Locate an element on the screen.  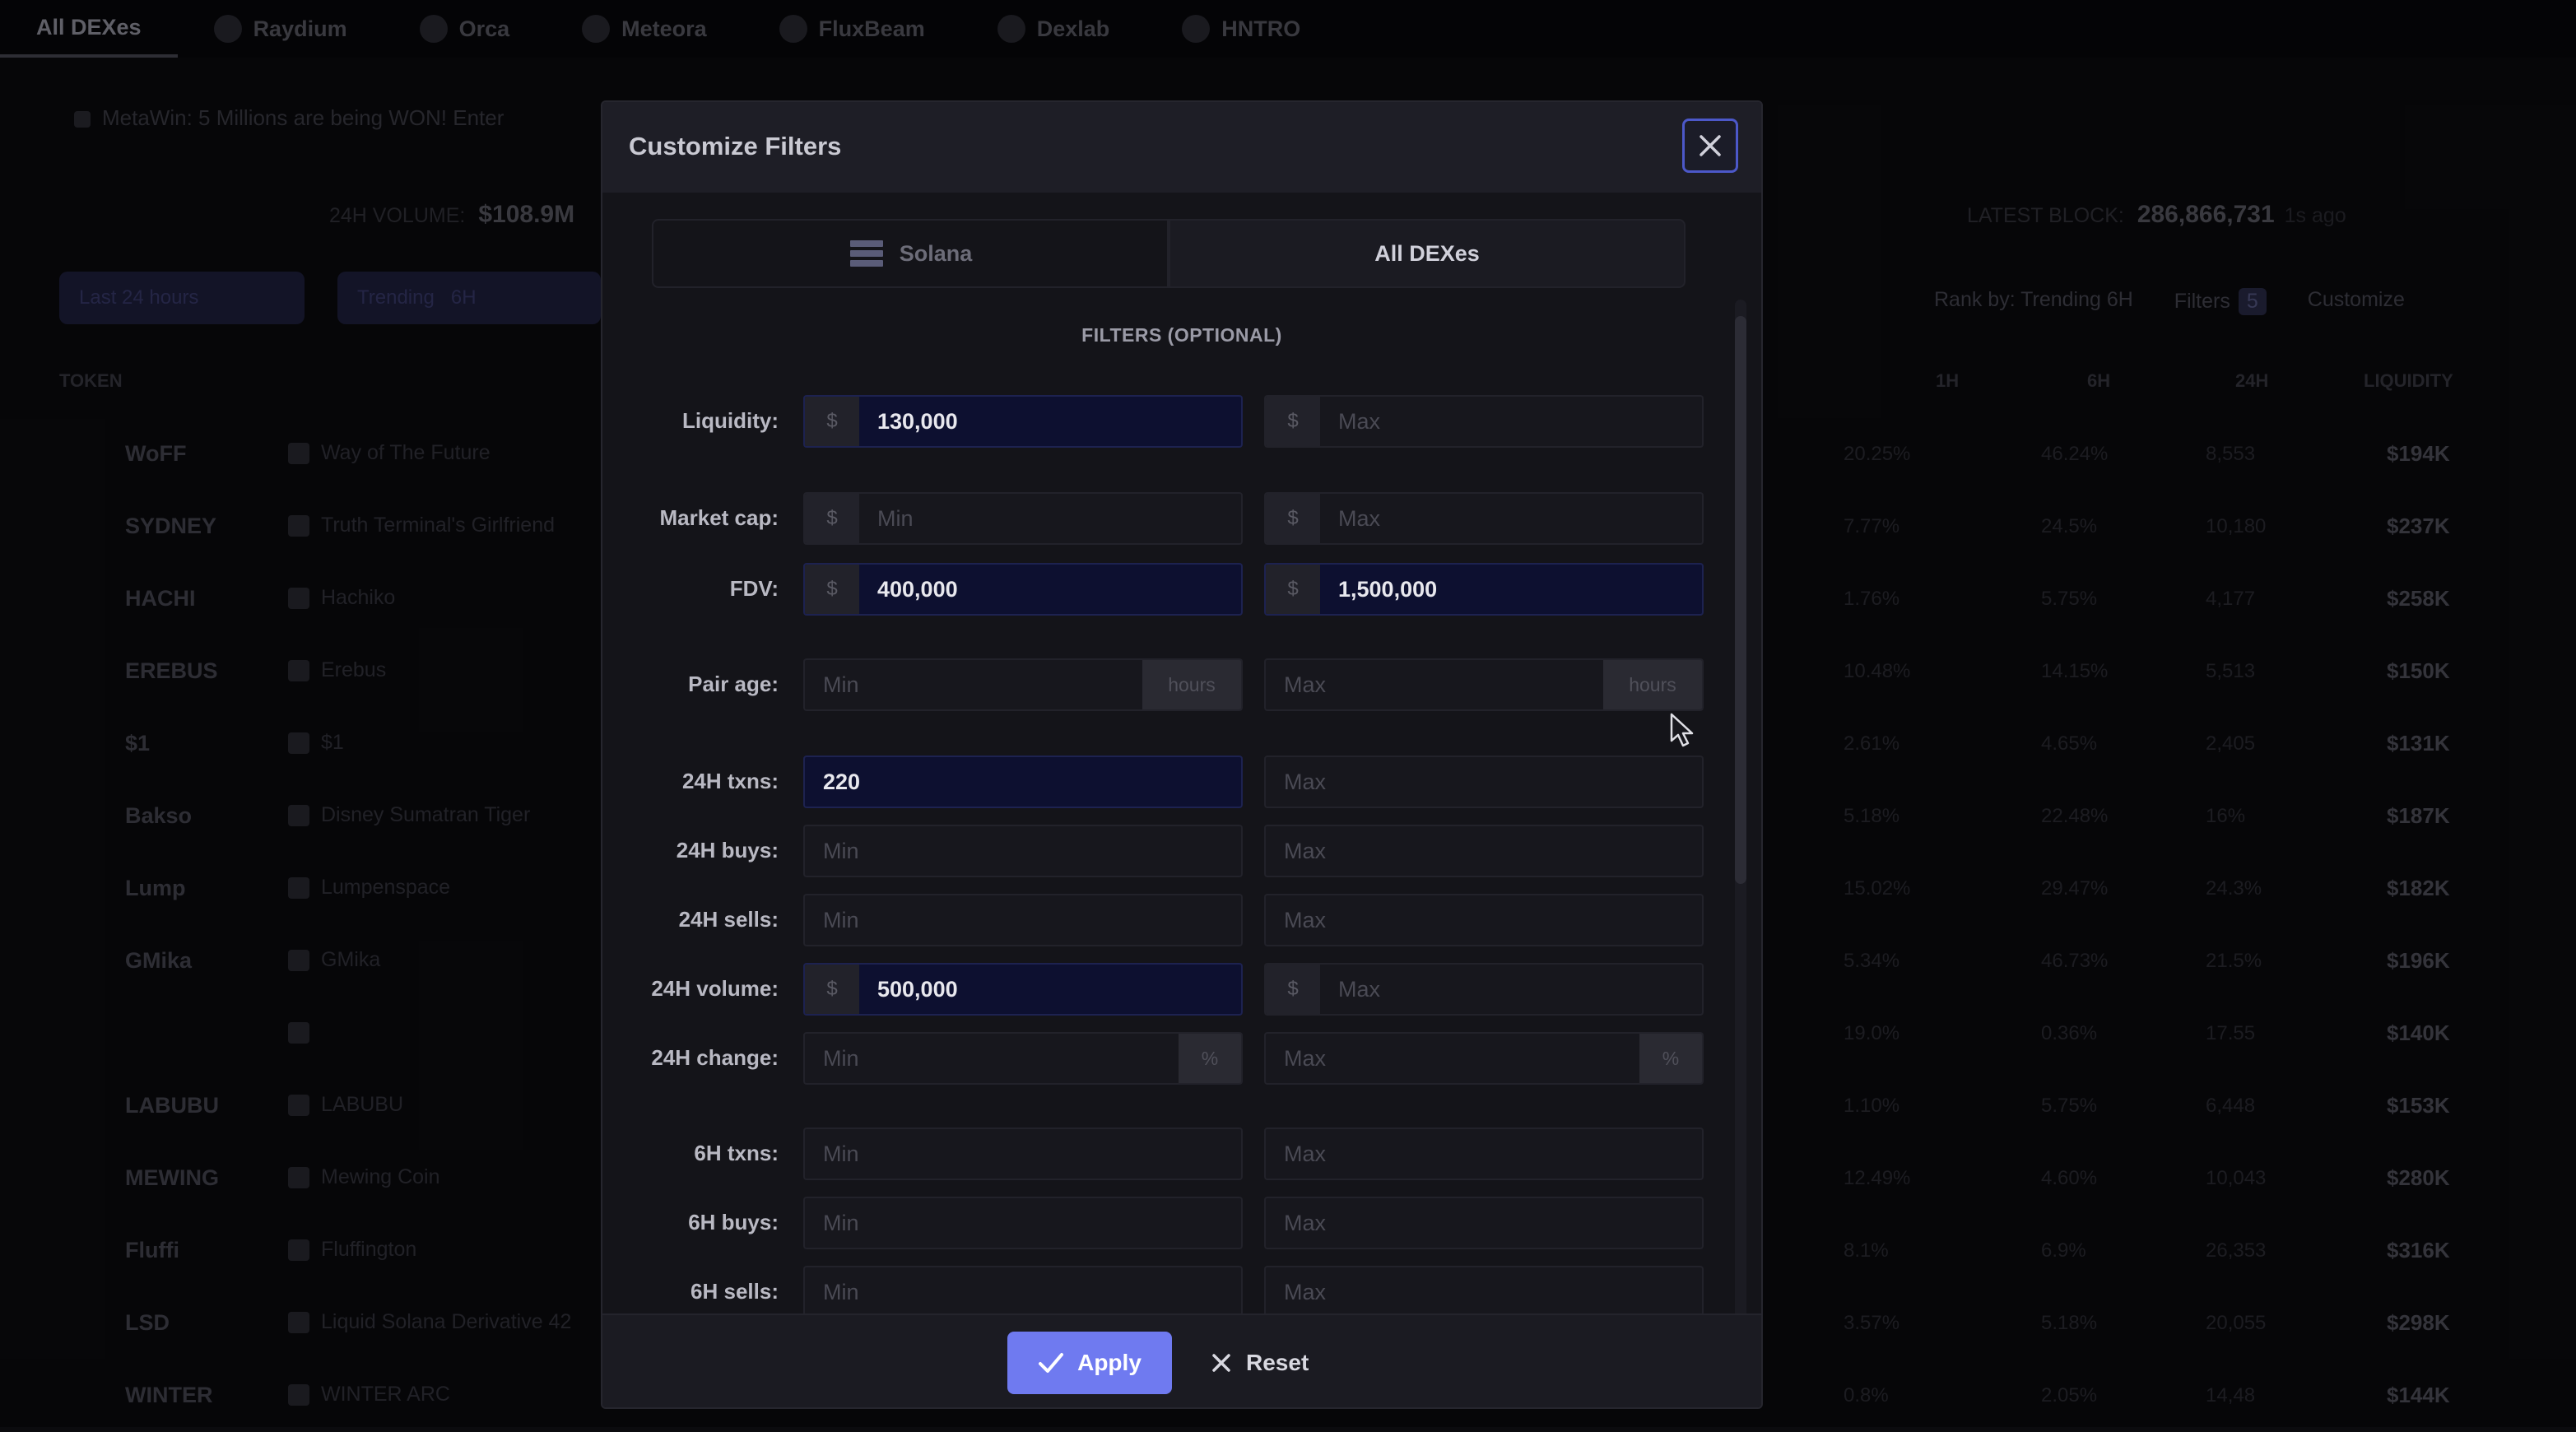
24h-buys-min-input is located at coordinates (1023, 851).